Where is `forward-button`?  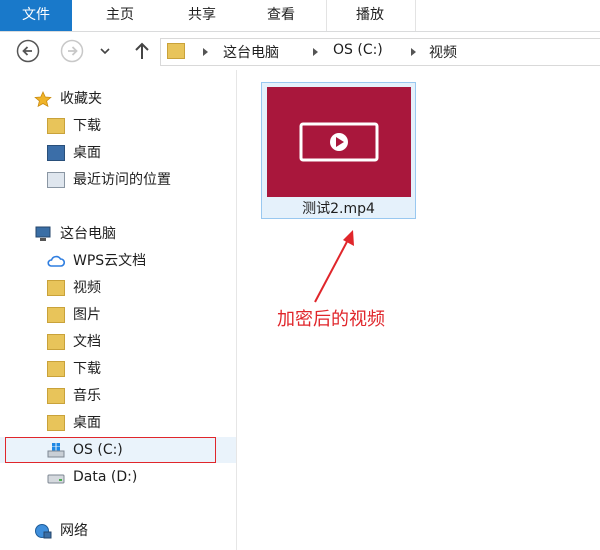 forward-button is located at coordinates (72, 51).